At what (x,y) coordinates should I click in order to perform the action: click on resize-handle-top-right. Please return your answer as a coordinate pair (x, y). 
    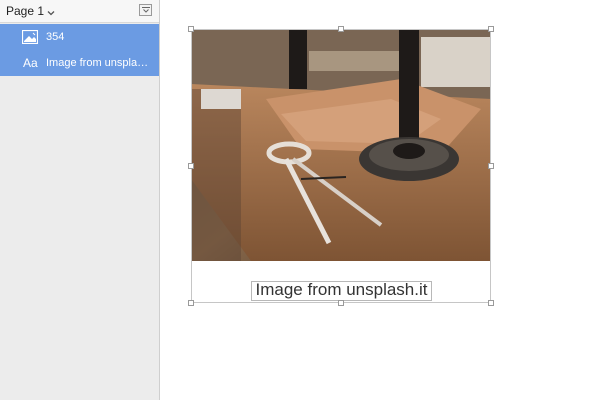
    Looking at the image, I should click on (491, 29).